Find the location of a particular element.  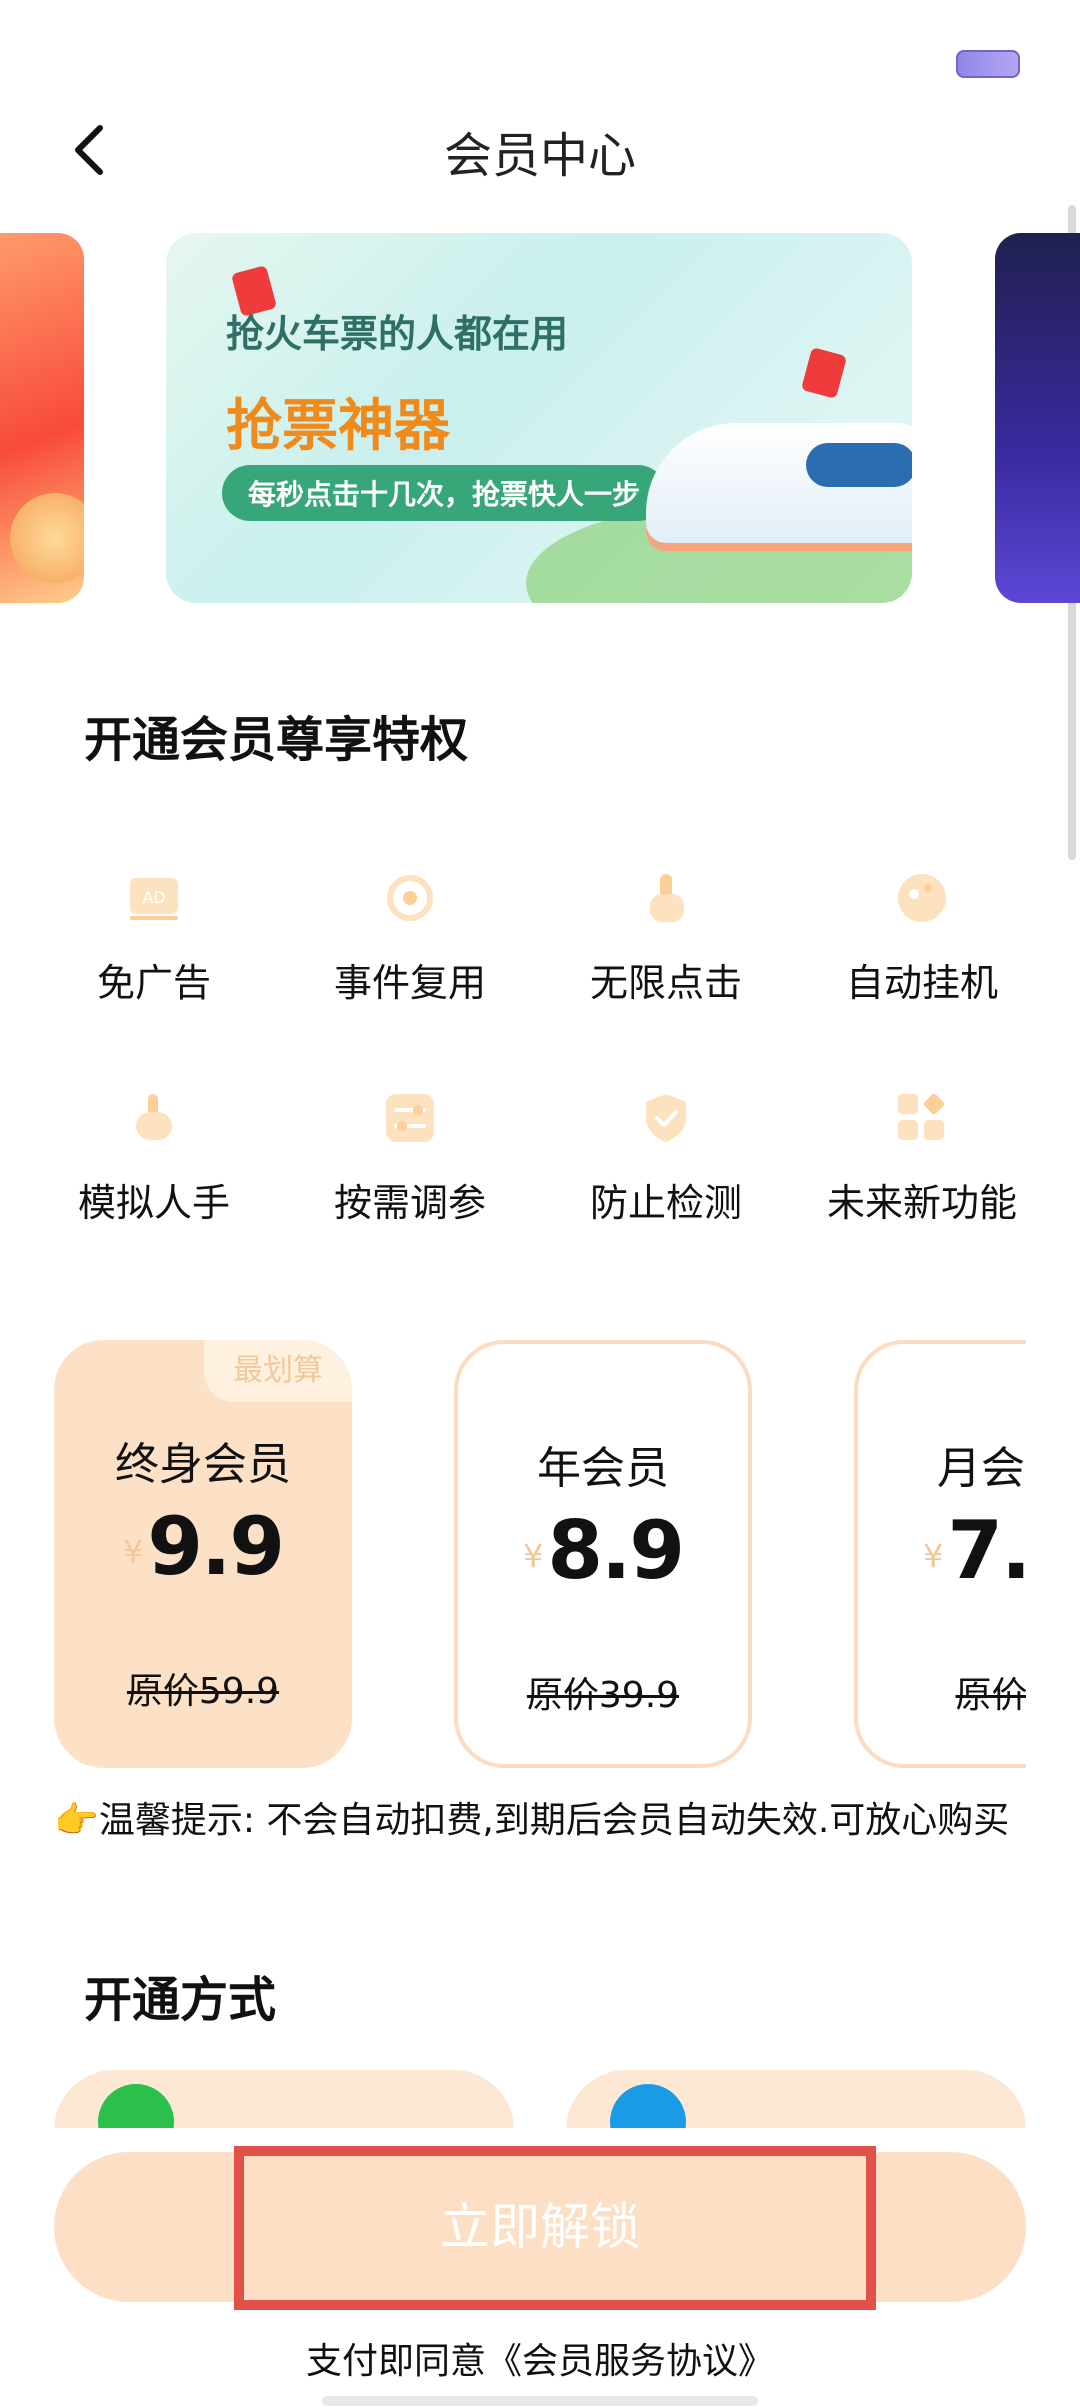

feature-future: 未来新功能 is located at coordinates (922, 1157).